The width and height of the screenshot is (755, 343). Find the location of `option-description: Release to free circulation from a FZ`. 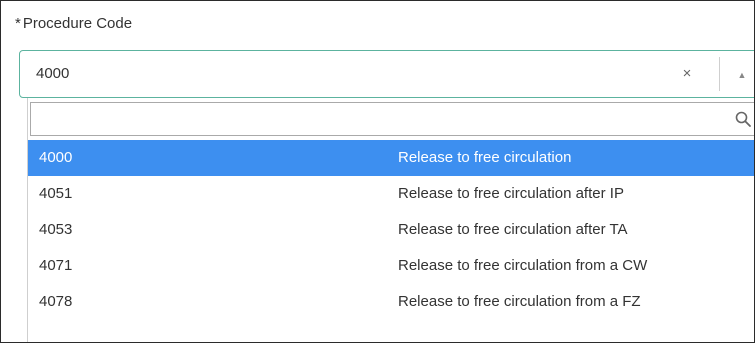

option-description: Release to free circulation from a FZ is located at coordinates (519, 301).